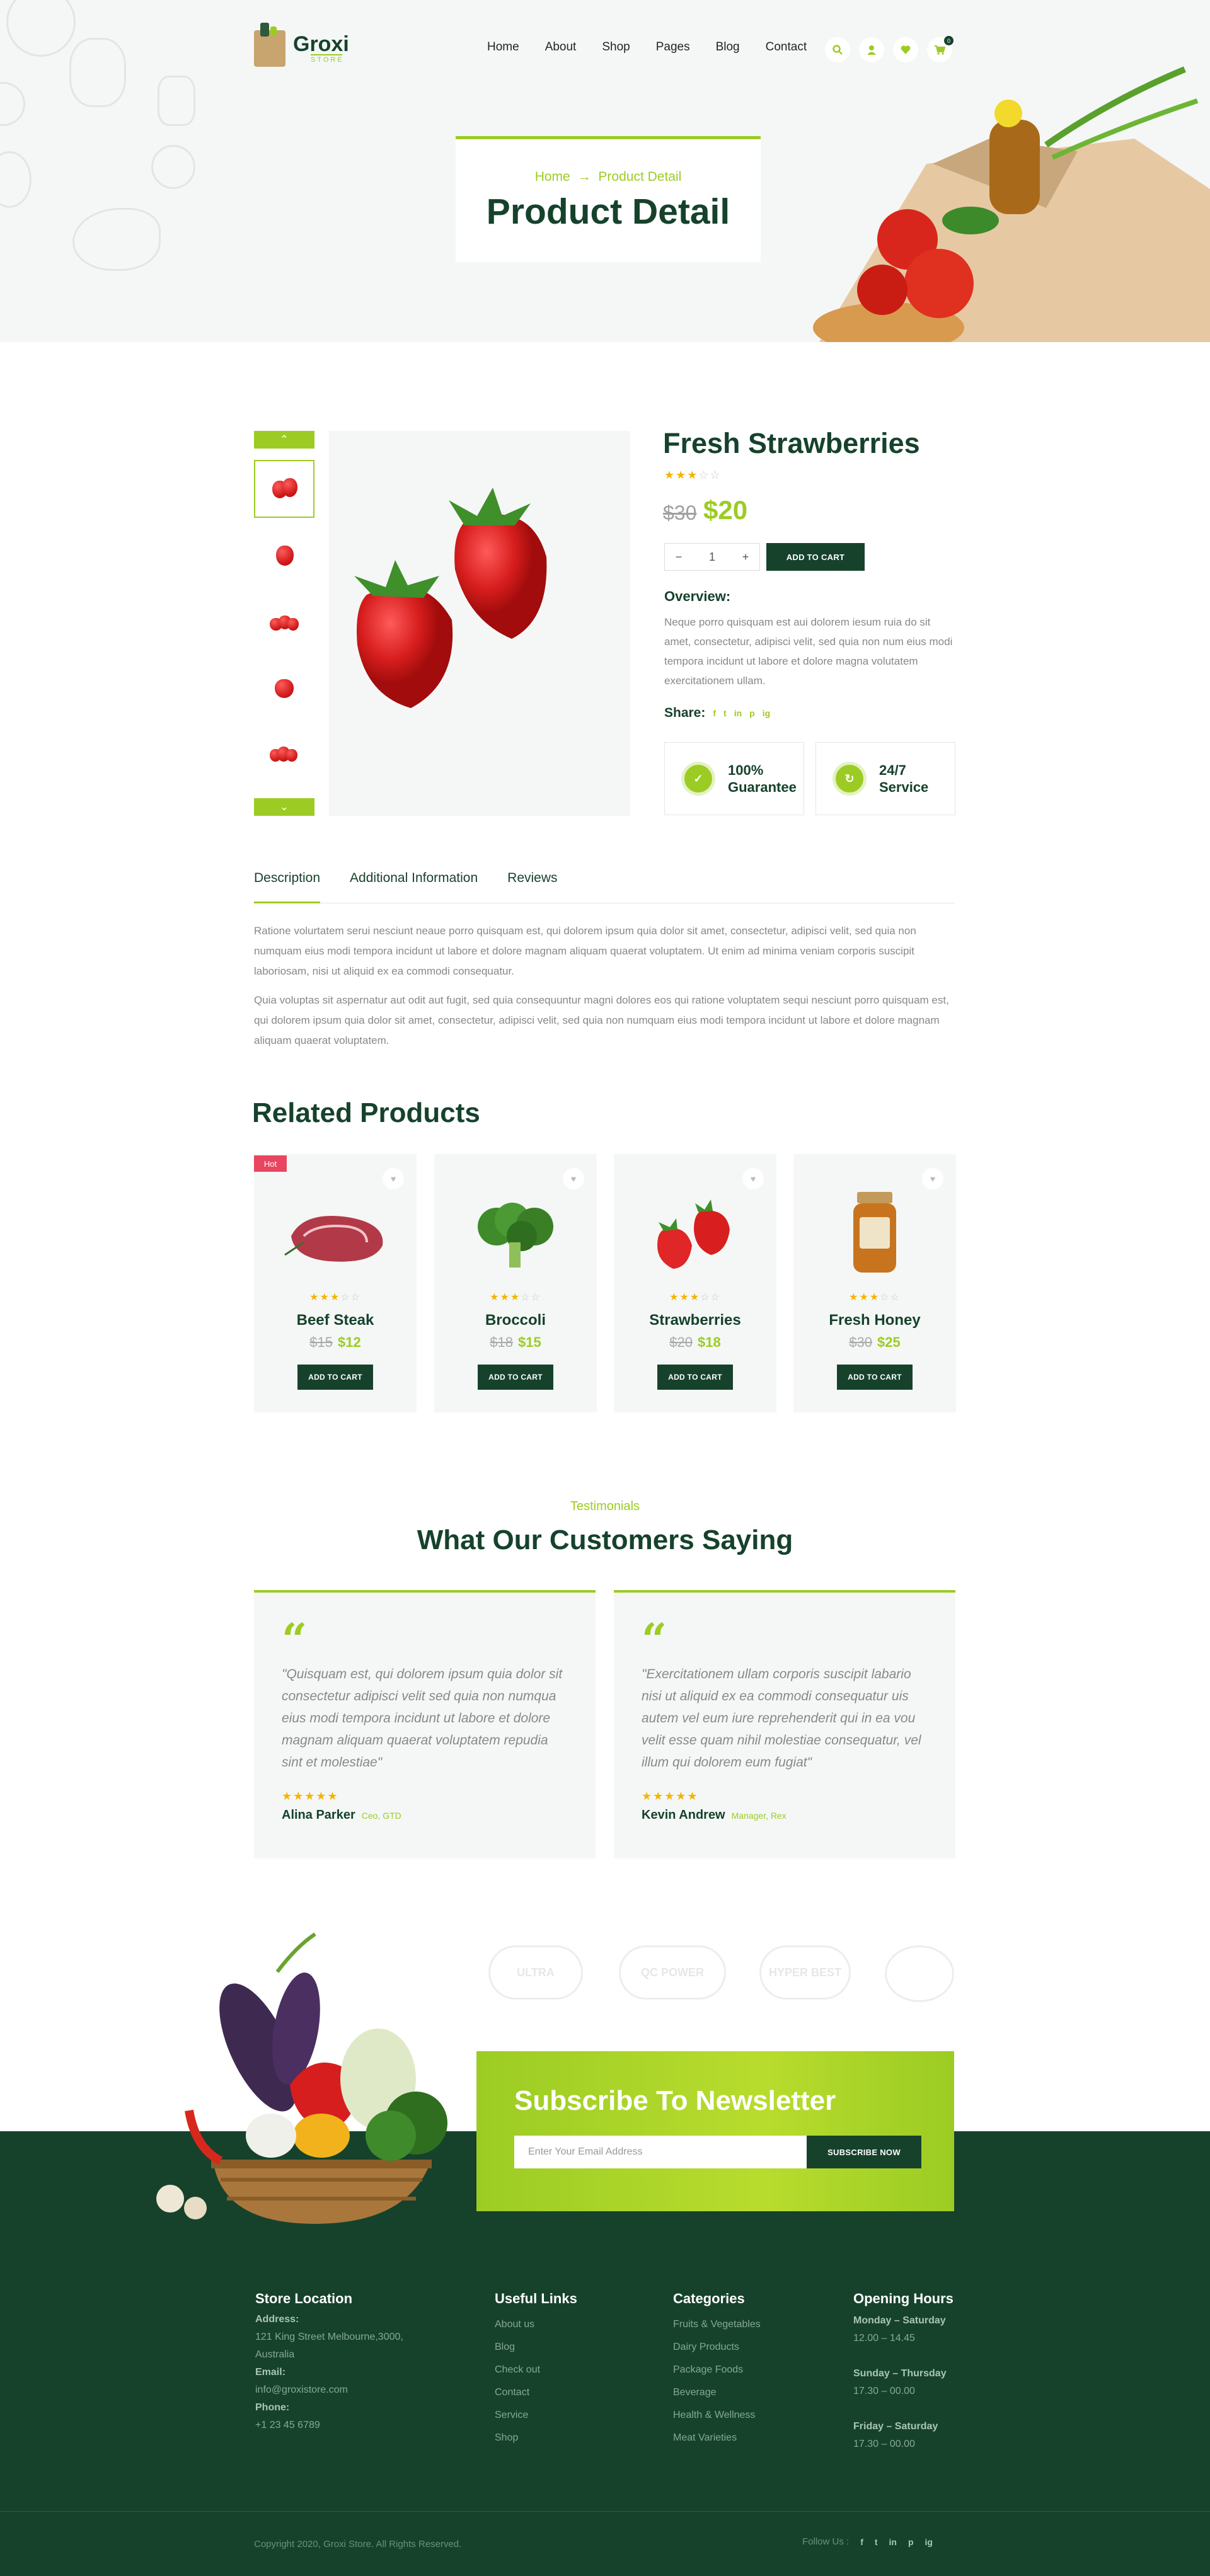 This screenshot has width=1210, height=2576. Describe the element at coordinates (698, 596) in the screenshot. I see `overview-title: Overview:` at that location.